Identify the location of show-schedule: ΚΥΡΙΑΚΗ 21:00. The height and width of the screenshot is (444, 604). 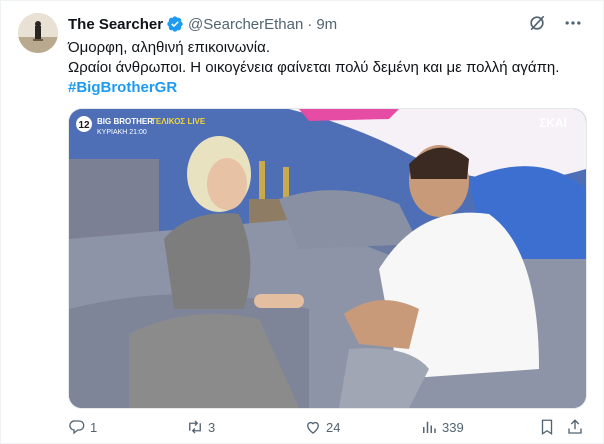
(122, 132).